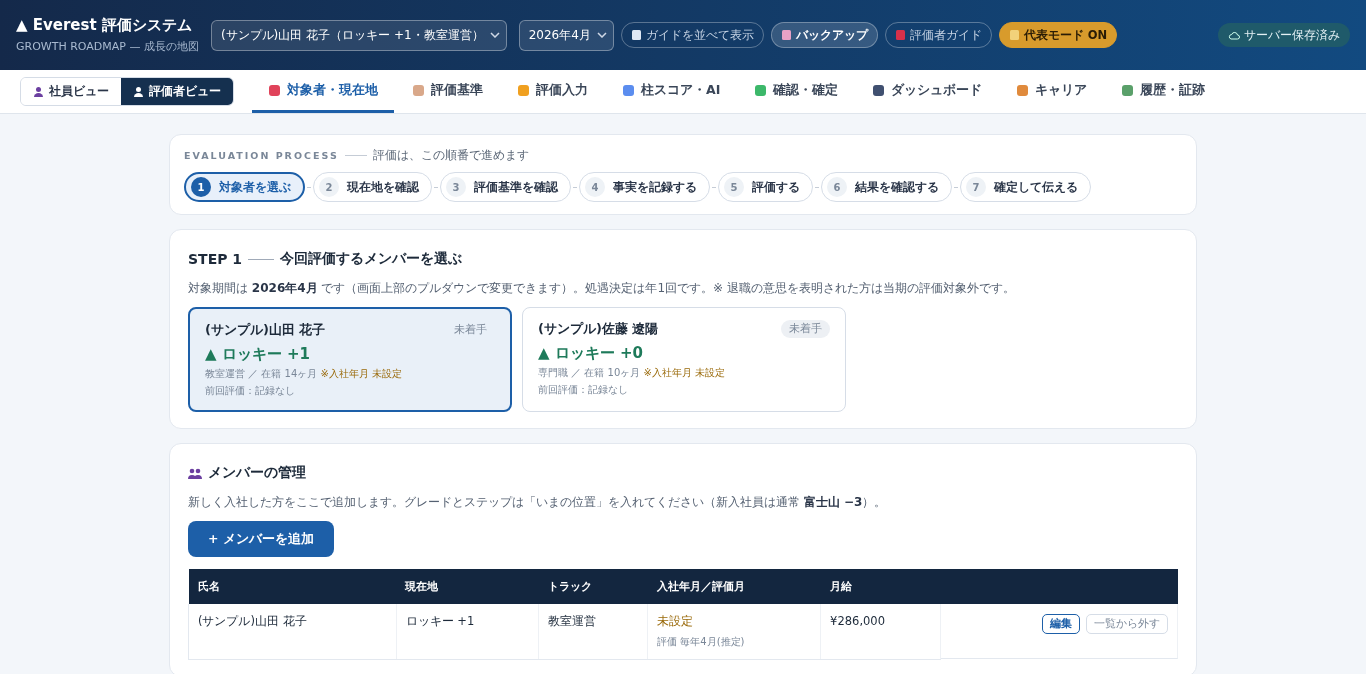 This screenshot has width=1366, height=674. Describe the element at coordinates (244, 187) in the screenshot. I see `process-step: 1 対象者を選ぶ` at that location.